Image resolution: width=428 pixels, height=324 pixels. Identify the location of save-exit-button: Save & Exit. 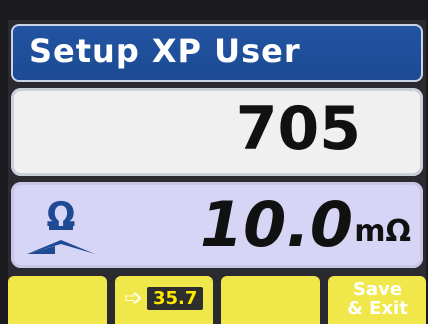
(376, 300).